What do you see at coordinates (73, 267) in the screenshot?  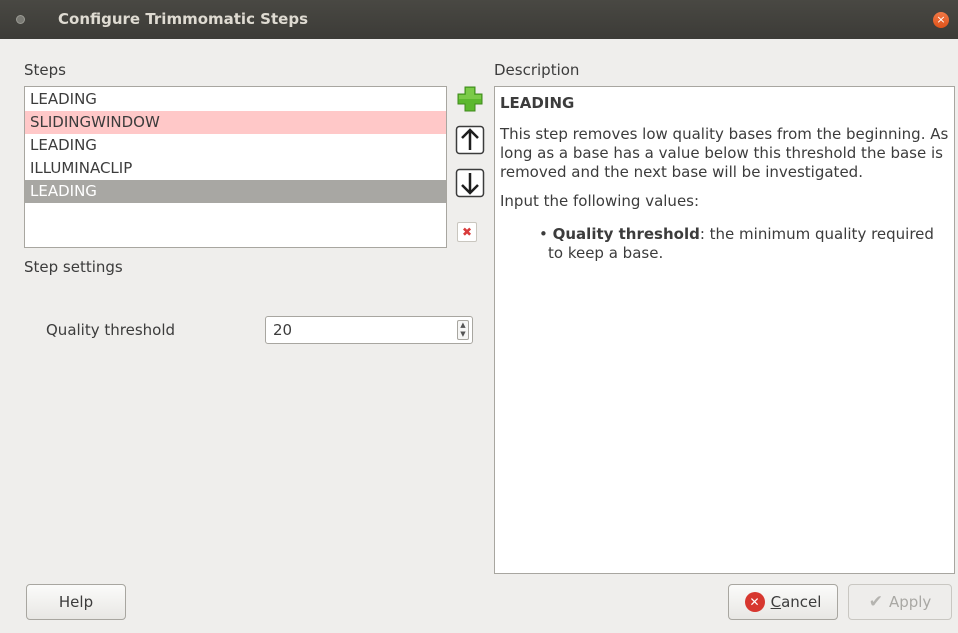 I see `step-settings-label: Step settings` at bounding box center [73, 267].